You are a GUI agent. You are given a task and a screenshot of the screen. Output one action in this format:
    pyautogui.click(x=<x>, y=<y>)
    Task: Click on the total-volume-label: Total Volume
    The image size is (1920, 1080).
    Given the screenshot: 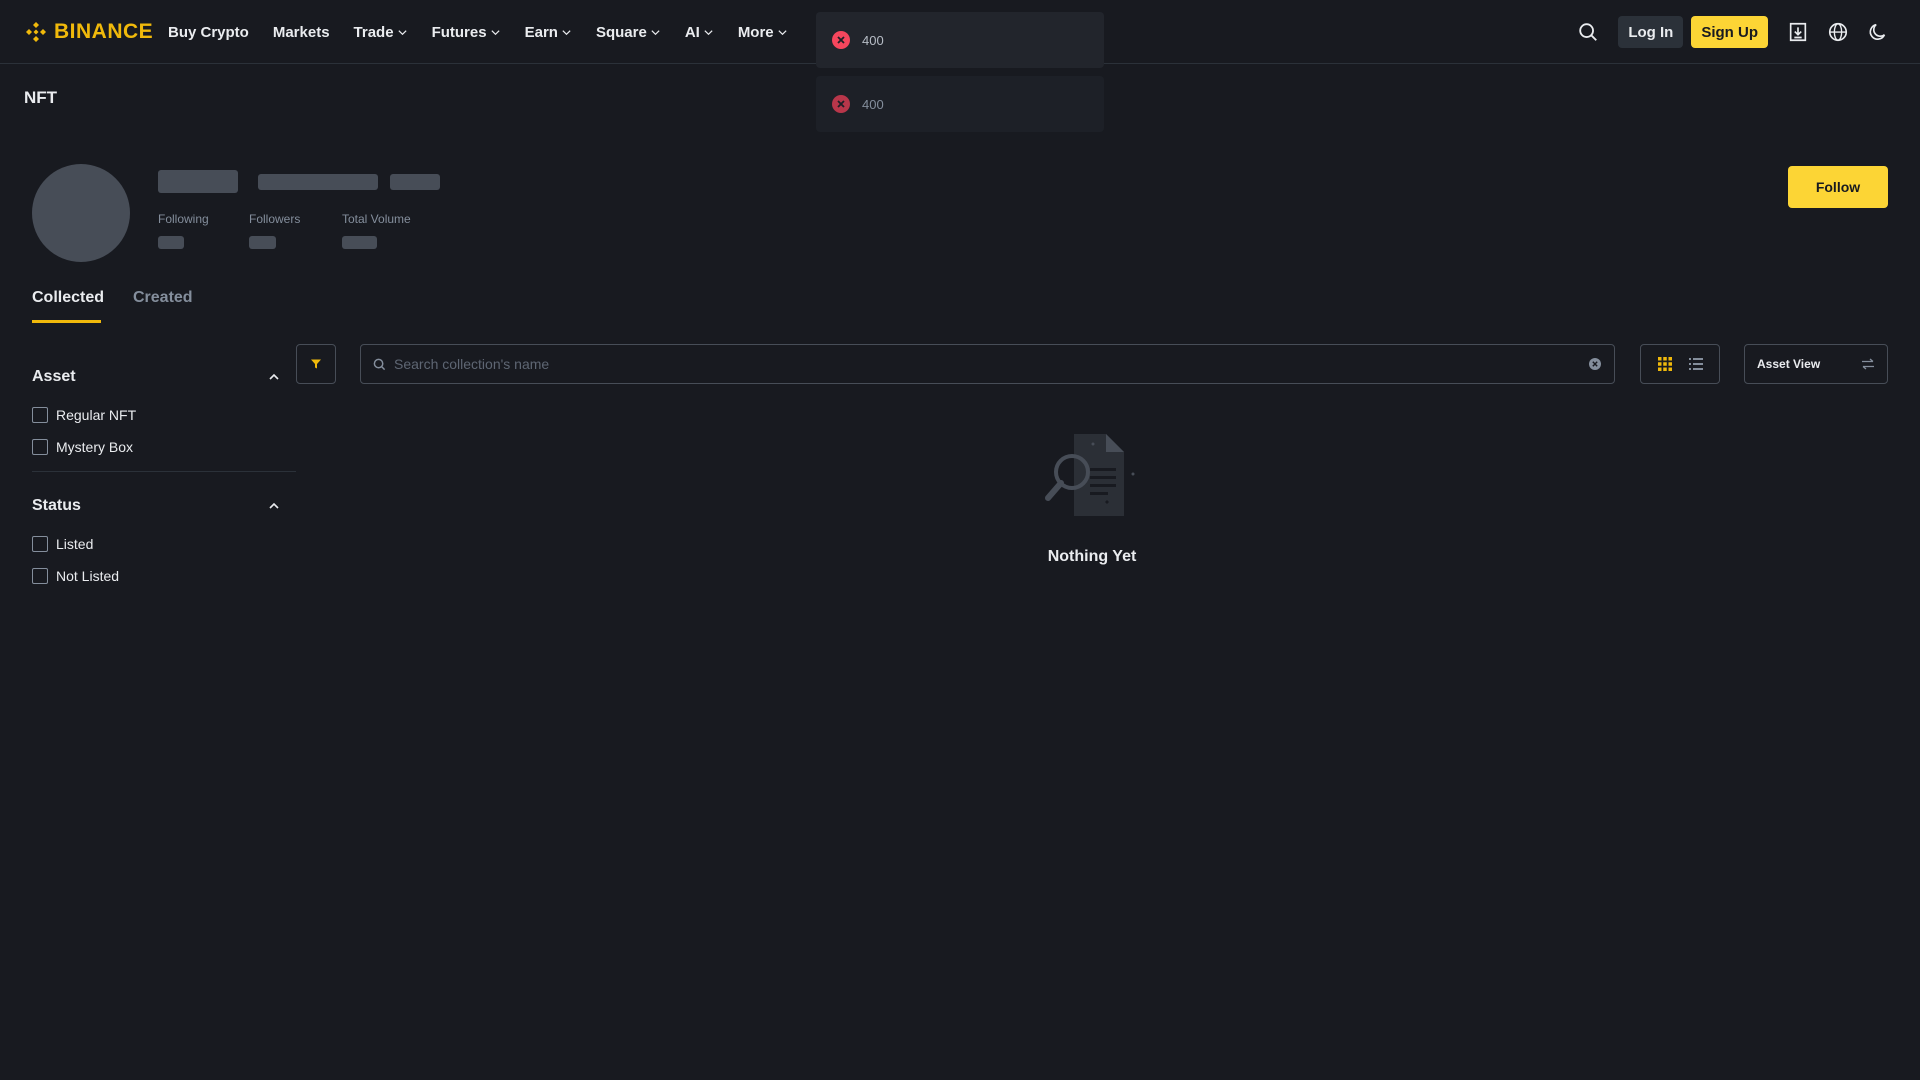 What is the action you would take?
    pyautogui.click(x=376, y=219)
    